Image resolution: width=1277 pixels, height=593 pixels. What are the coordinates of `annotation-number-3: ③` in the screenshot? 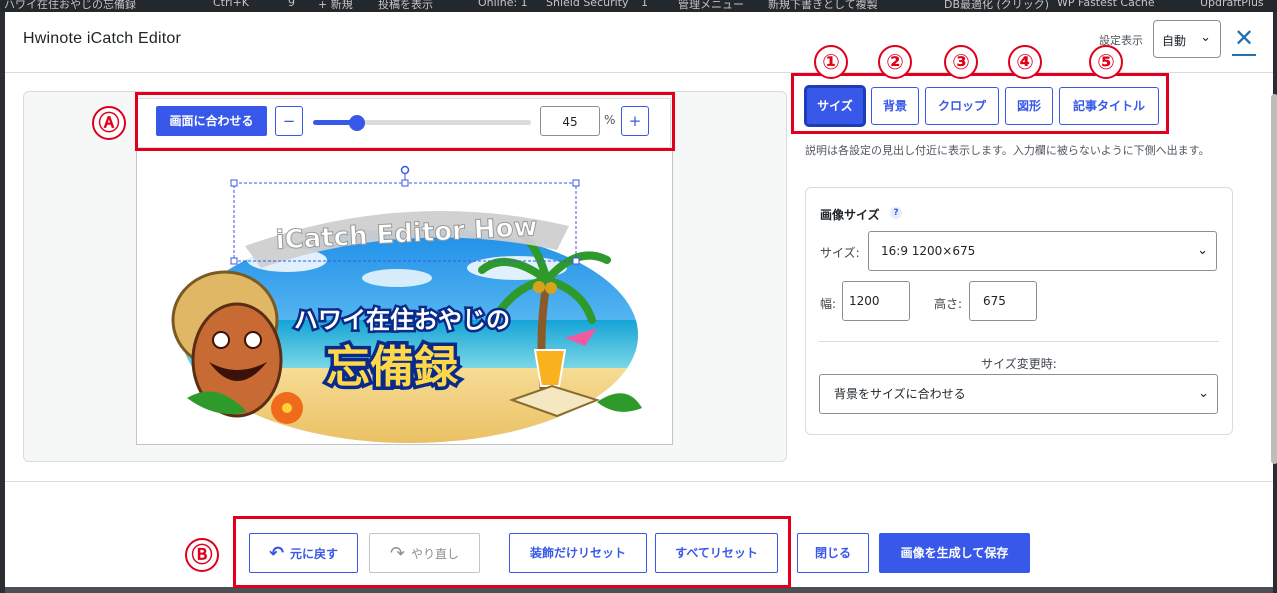 It's located at (961, 62).